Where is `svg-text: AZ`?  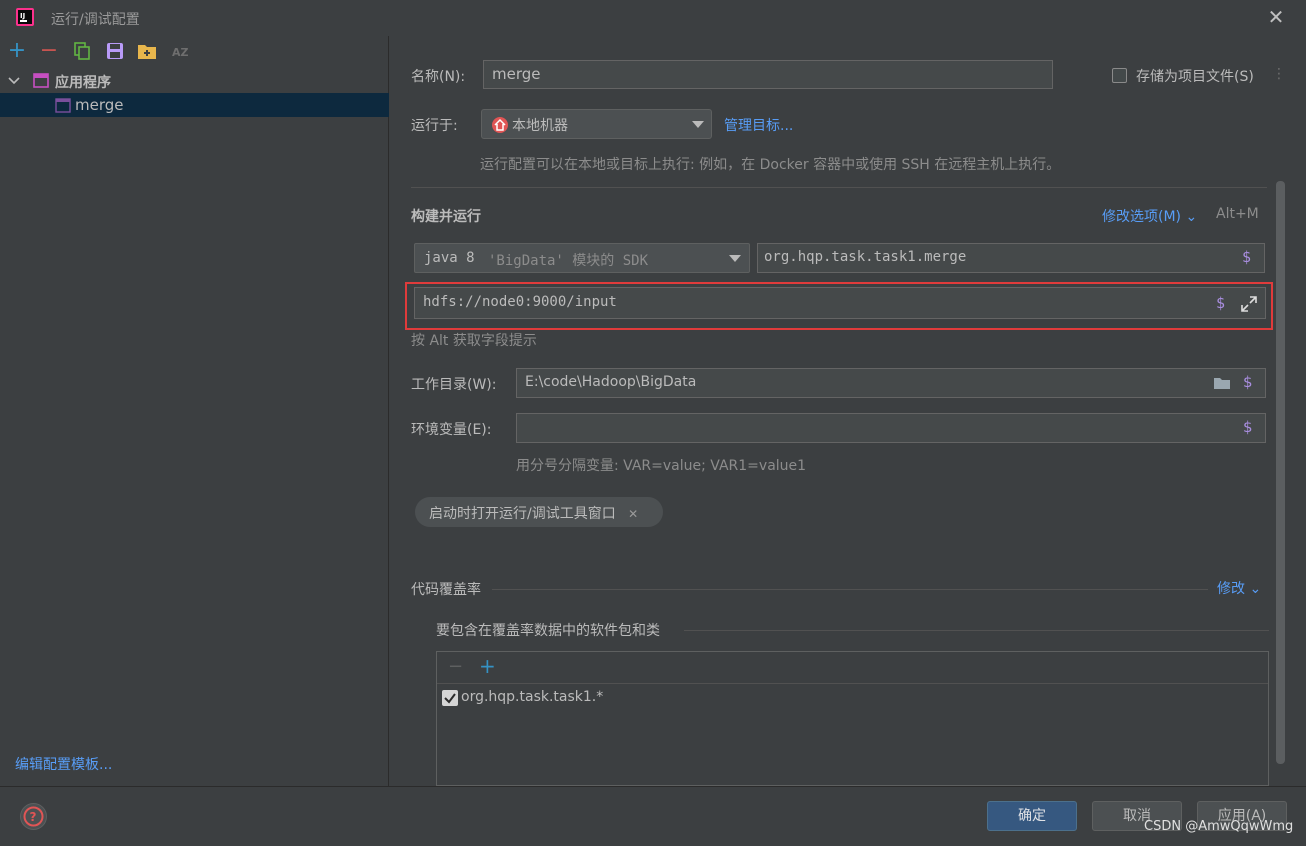
svg-text: AZ is located at coordinates (180, 52).